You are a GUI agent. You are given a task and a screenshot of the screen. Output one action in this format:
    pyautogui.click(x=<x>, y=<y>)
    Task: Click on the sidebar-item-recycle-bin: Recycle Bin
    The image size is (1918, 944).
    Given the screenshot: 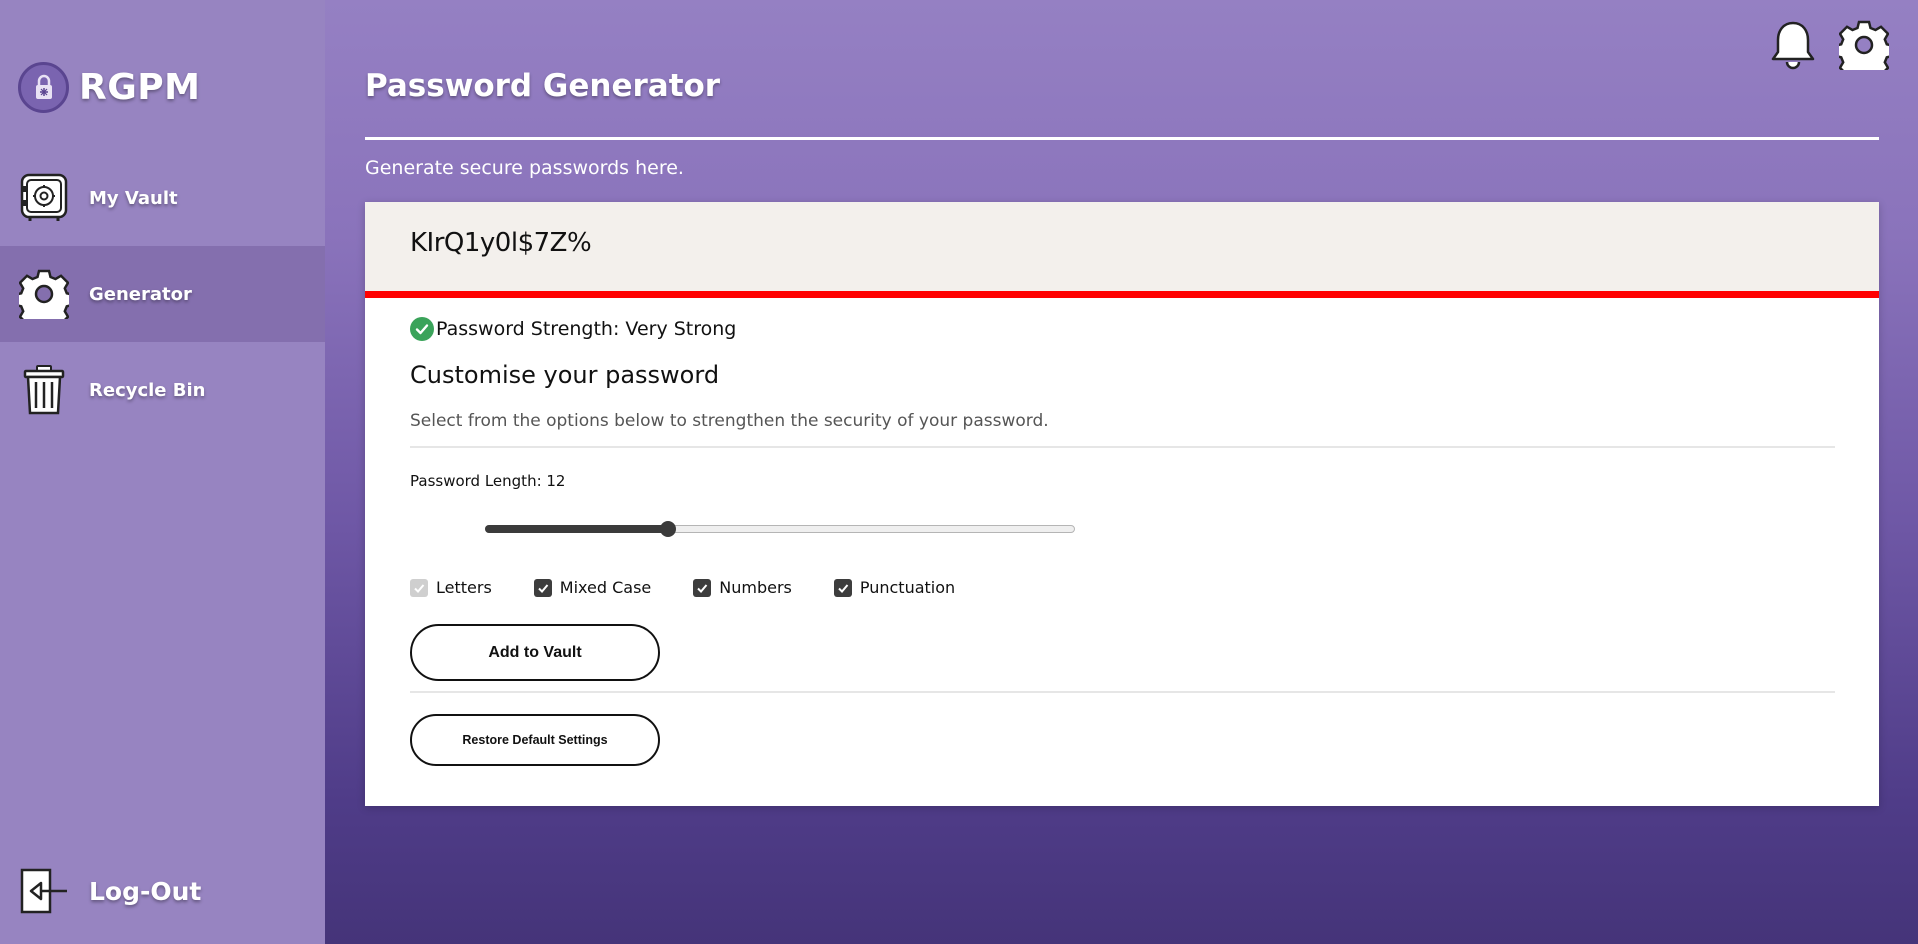 What is the action you would take?
    pyautogui.click(x=162, y=390)
    